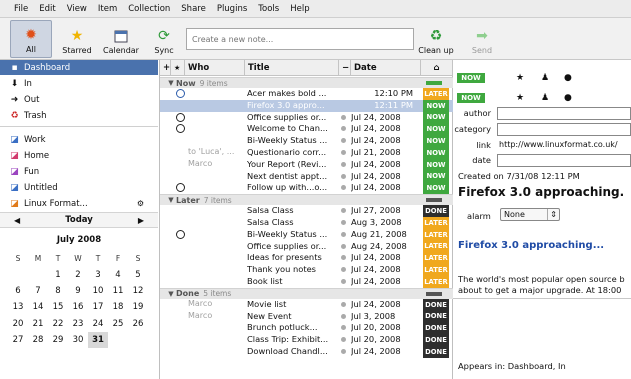 The height and width of the screenshot is (379, 631). Describe the element at coordinates (118, 324) in the screenshot. I see `calendar-day: 25` at that location.